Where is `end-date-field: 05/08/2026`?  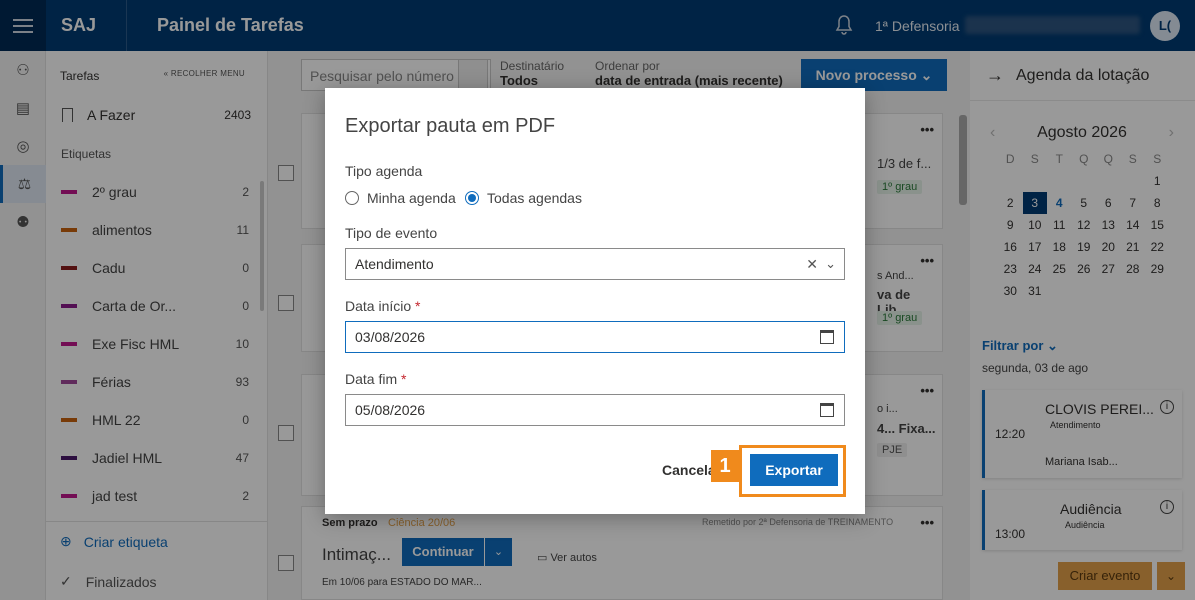
end-date-field: 05/08/2026 is located at coordinates (595, 410).